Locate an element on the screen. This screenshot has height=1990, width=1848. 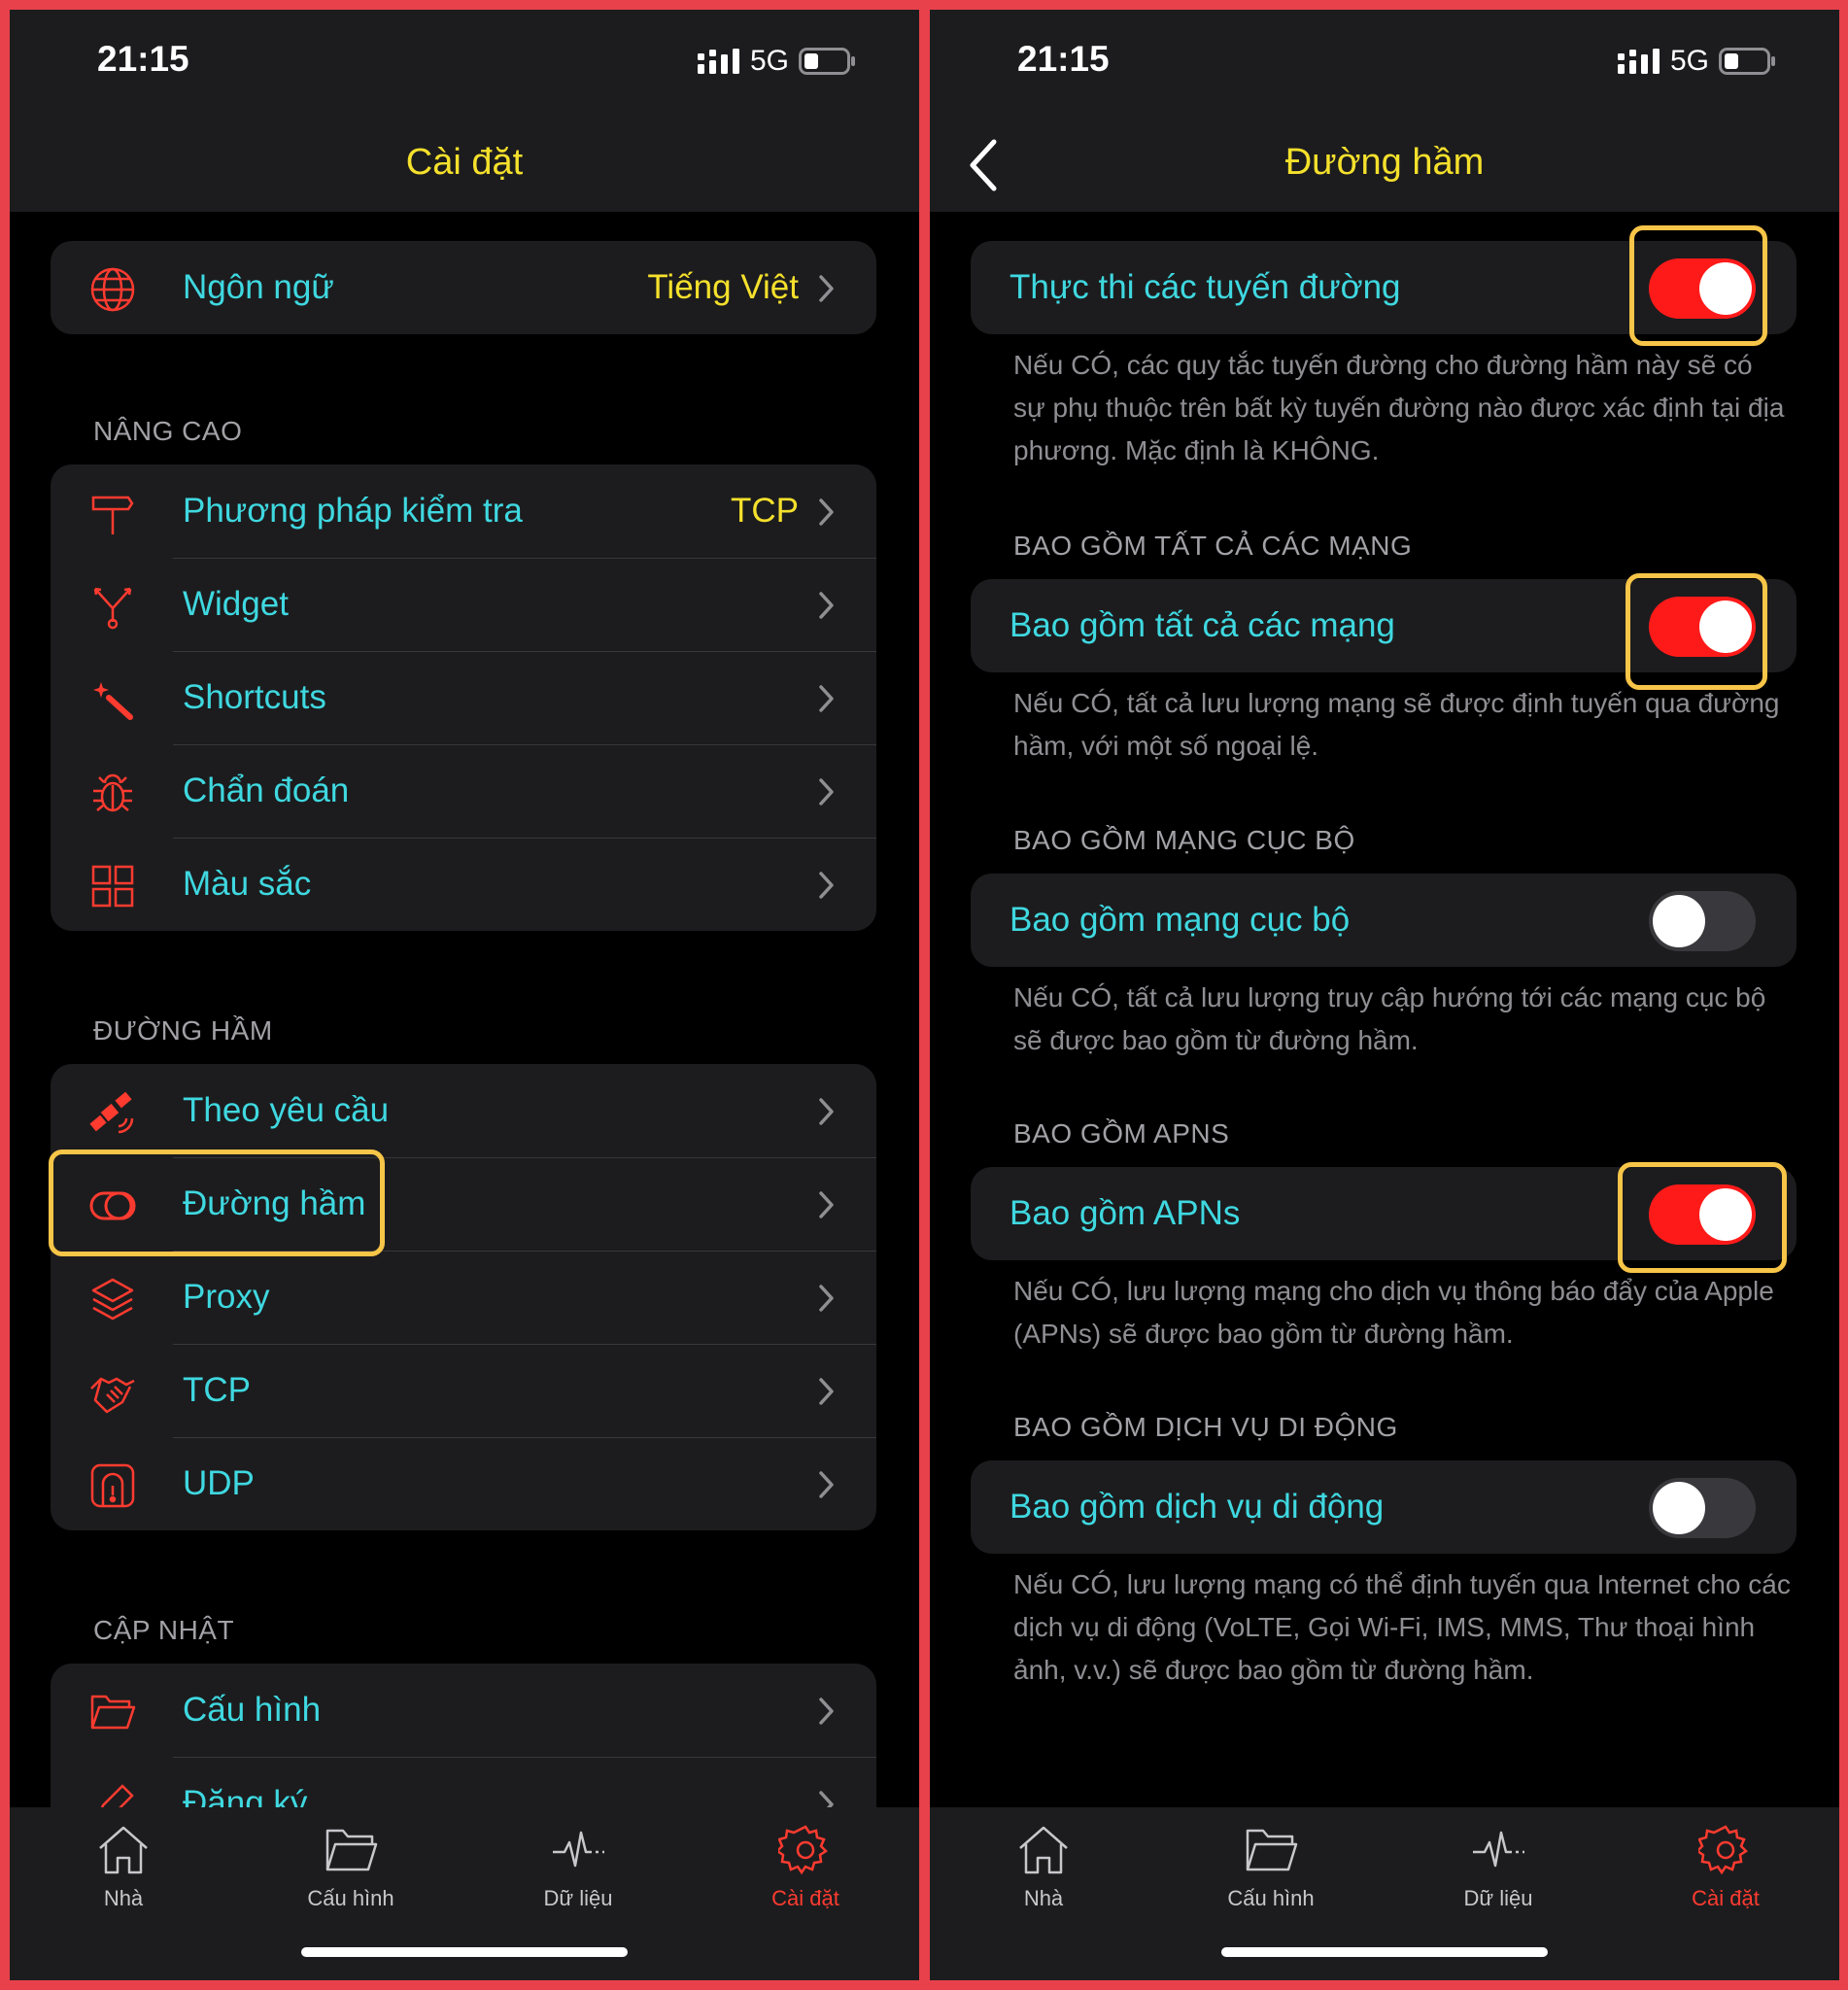
grid-icon is located at coordinates (112, 887).